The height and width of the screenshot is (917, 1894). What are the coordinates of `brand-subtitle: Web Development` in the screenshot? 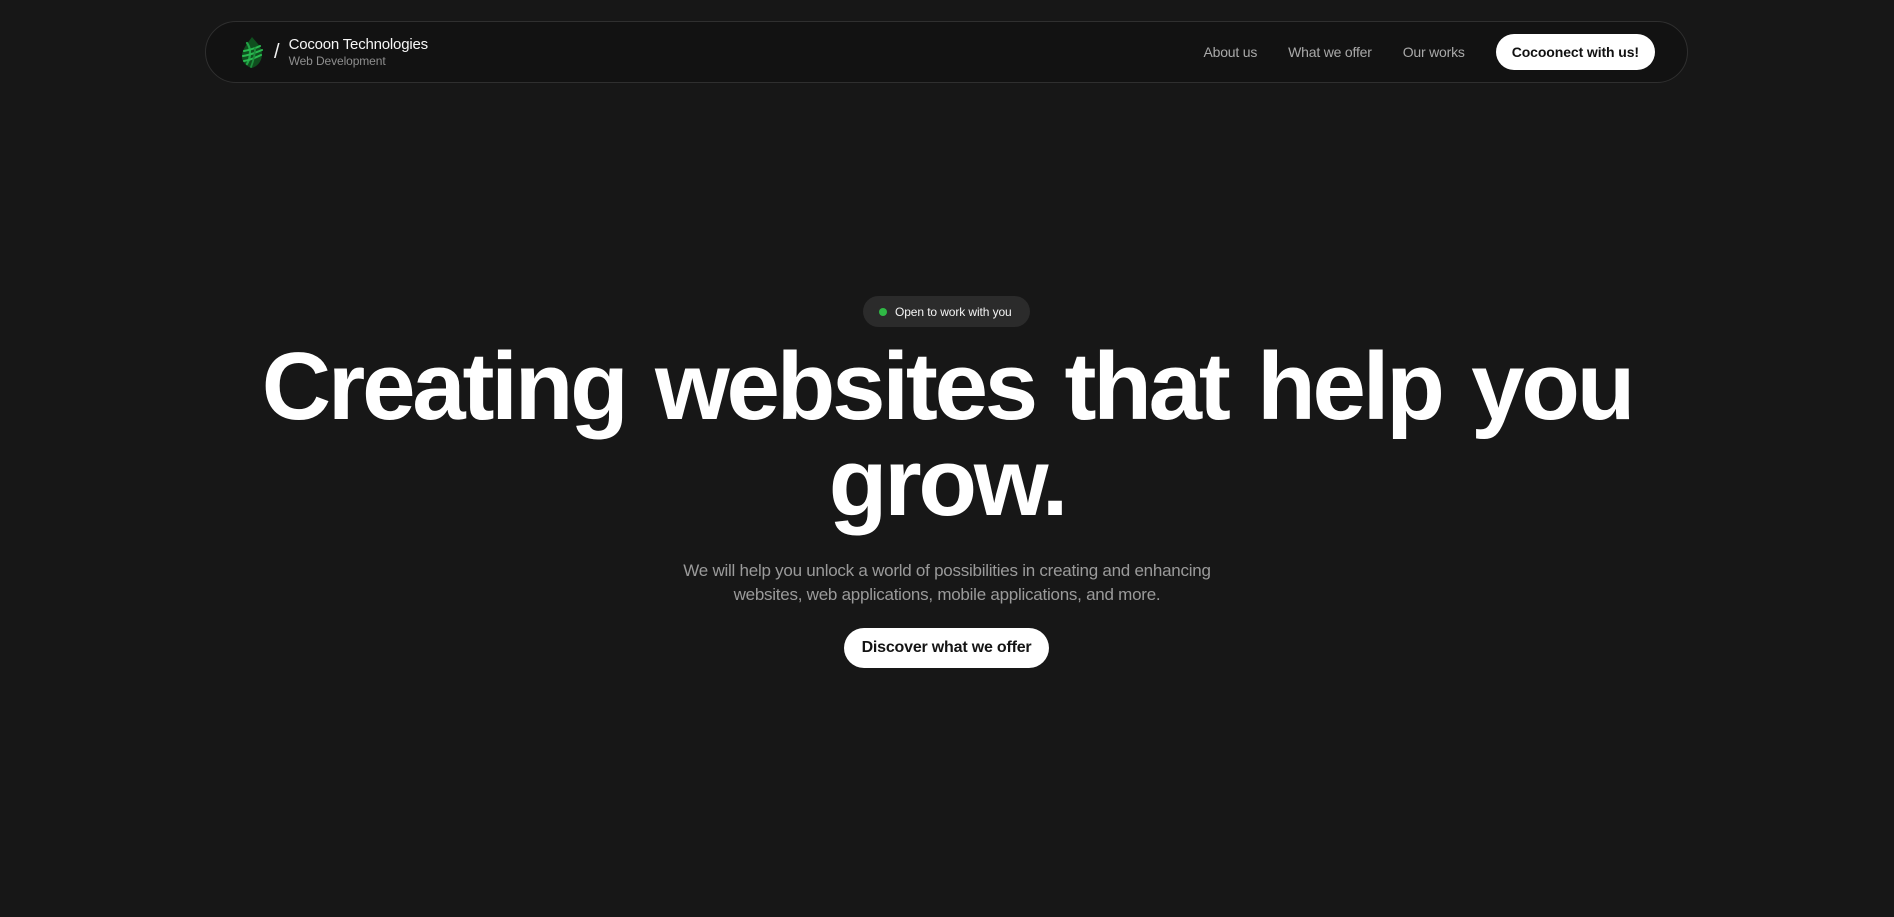 It's located at (337, 61).